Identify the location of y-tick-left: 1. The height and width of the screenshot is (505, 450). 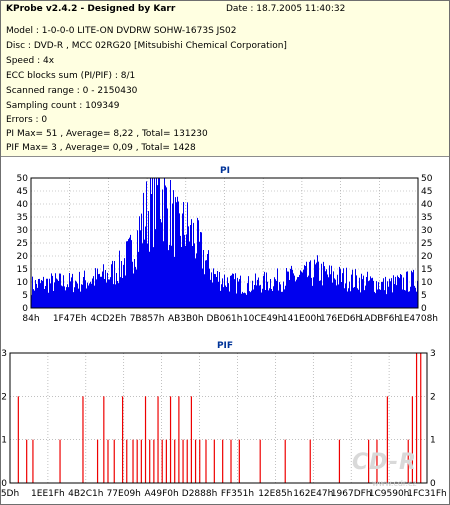
(4, 441).